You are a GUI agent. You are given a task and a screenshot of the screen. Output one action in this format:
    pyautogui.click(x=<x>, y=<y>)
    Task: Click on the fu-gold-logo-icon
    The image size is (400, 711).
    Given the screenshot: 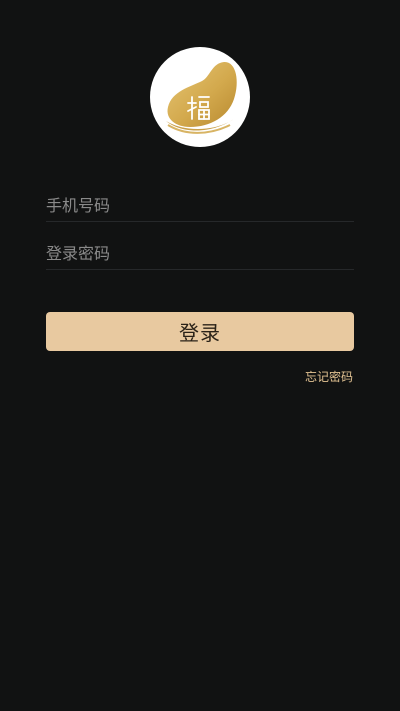 What is the action you would take?
    pyautogui.click(x=201, y=97)
    